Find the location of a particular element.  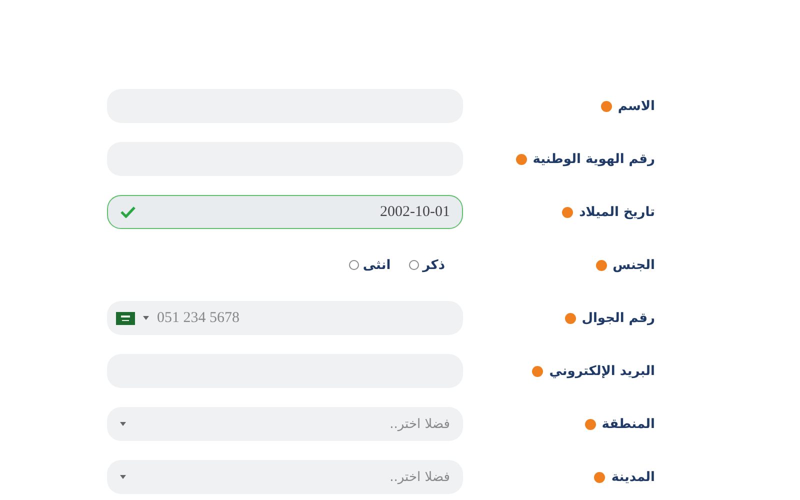

radio-option: انثى is located at coordinates (369, 265).